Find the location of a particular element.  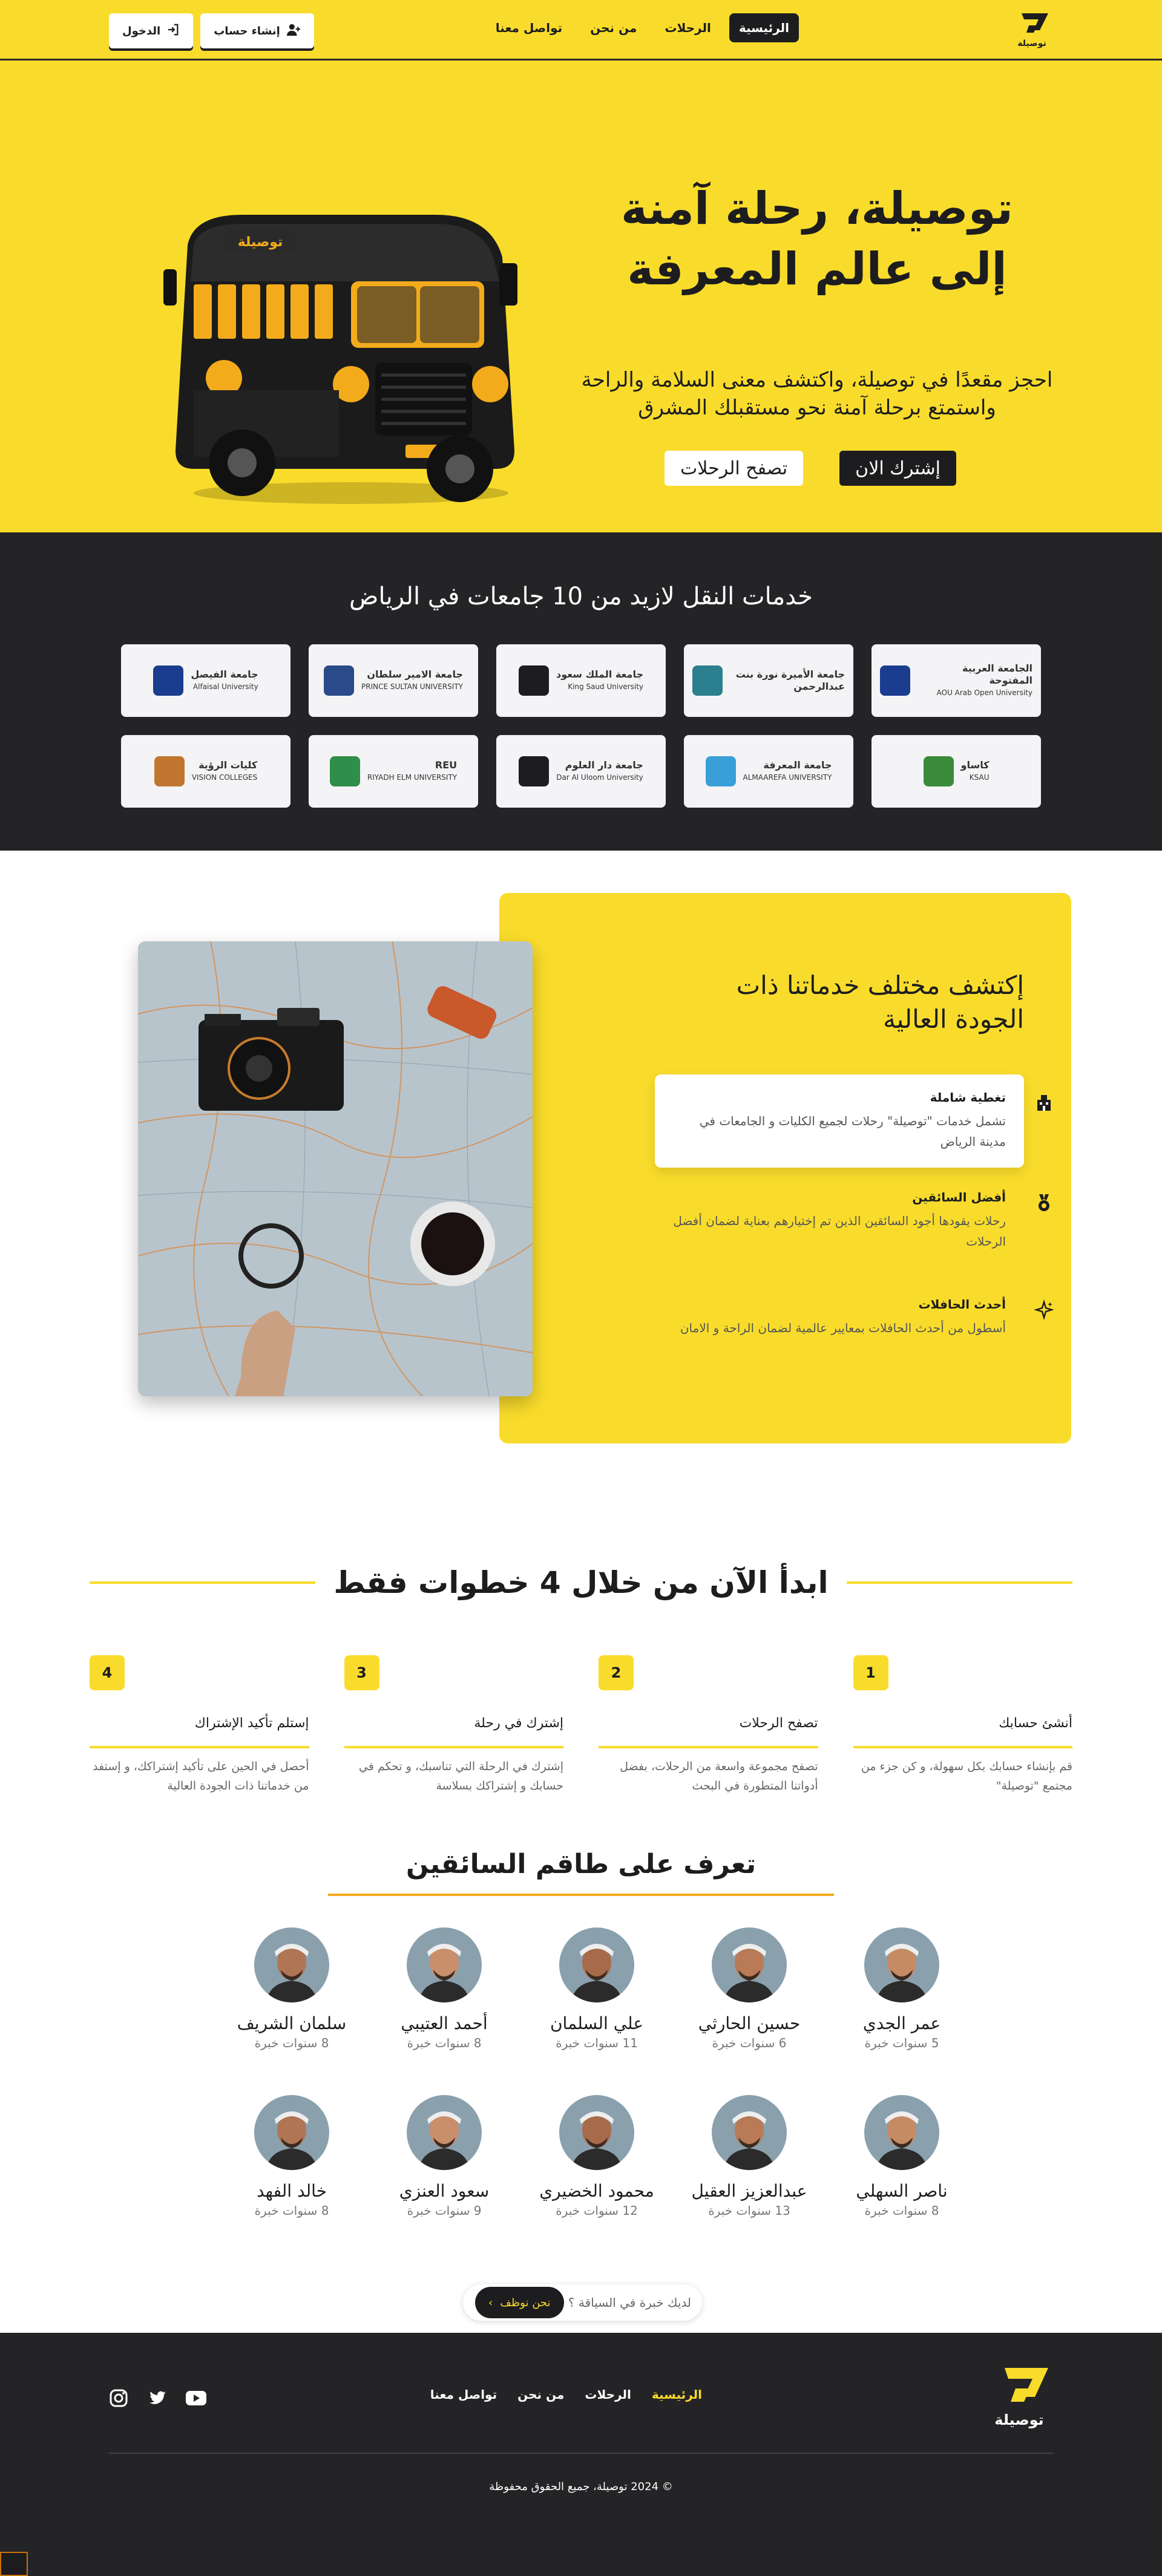

footer-link-trips: الرحلات is located at coordinates (608, 2394).